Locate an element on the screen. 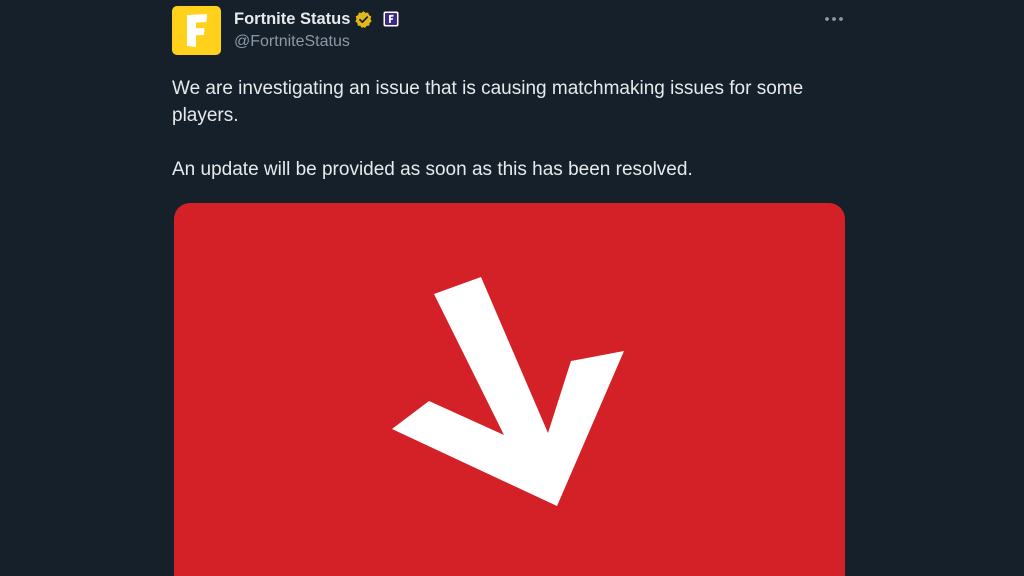  author-handle: @FortniteStatus is located at coordinates (292, 42).